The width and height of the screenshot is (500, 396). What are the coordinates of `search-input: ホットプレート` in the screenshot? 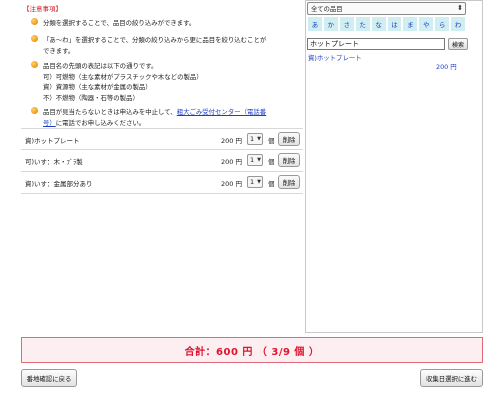 It's located at (376, 44).